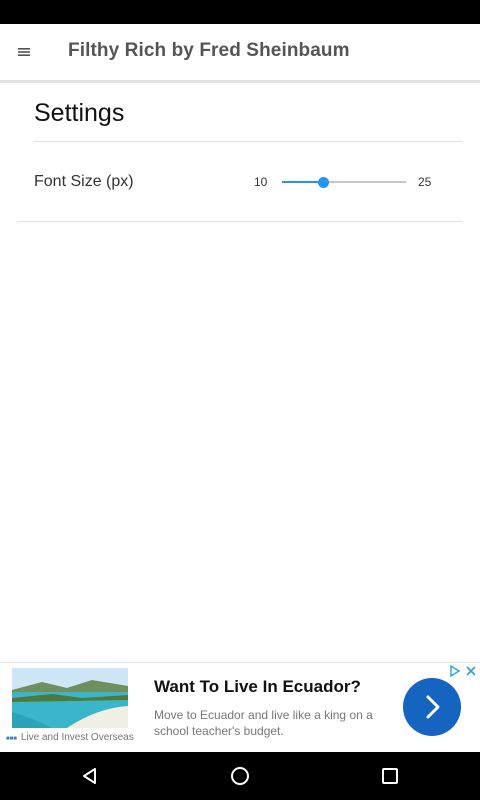  What do you see at coordinates (209, 50) in the screenshot?
I see `app-title: Filthy Rich by Fred Sheinbaum` at bounding box center [209, 50].